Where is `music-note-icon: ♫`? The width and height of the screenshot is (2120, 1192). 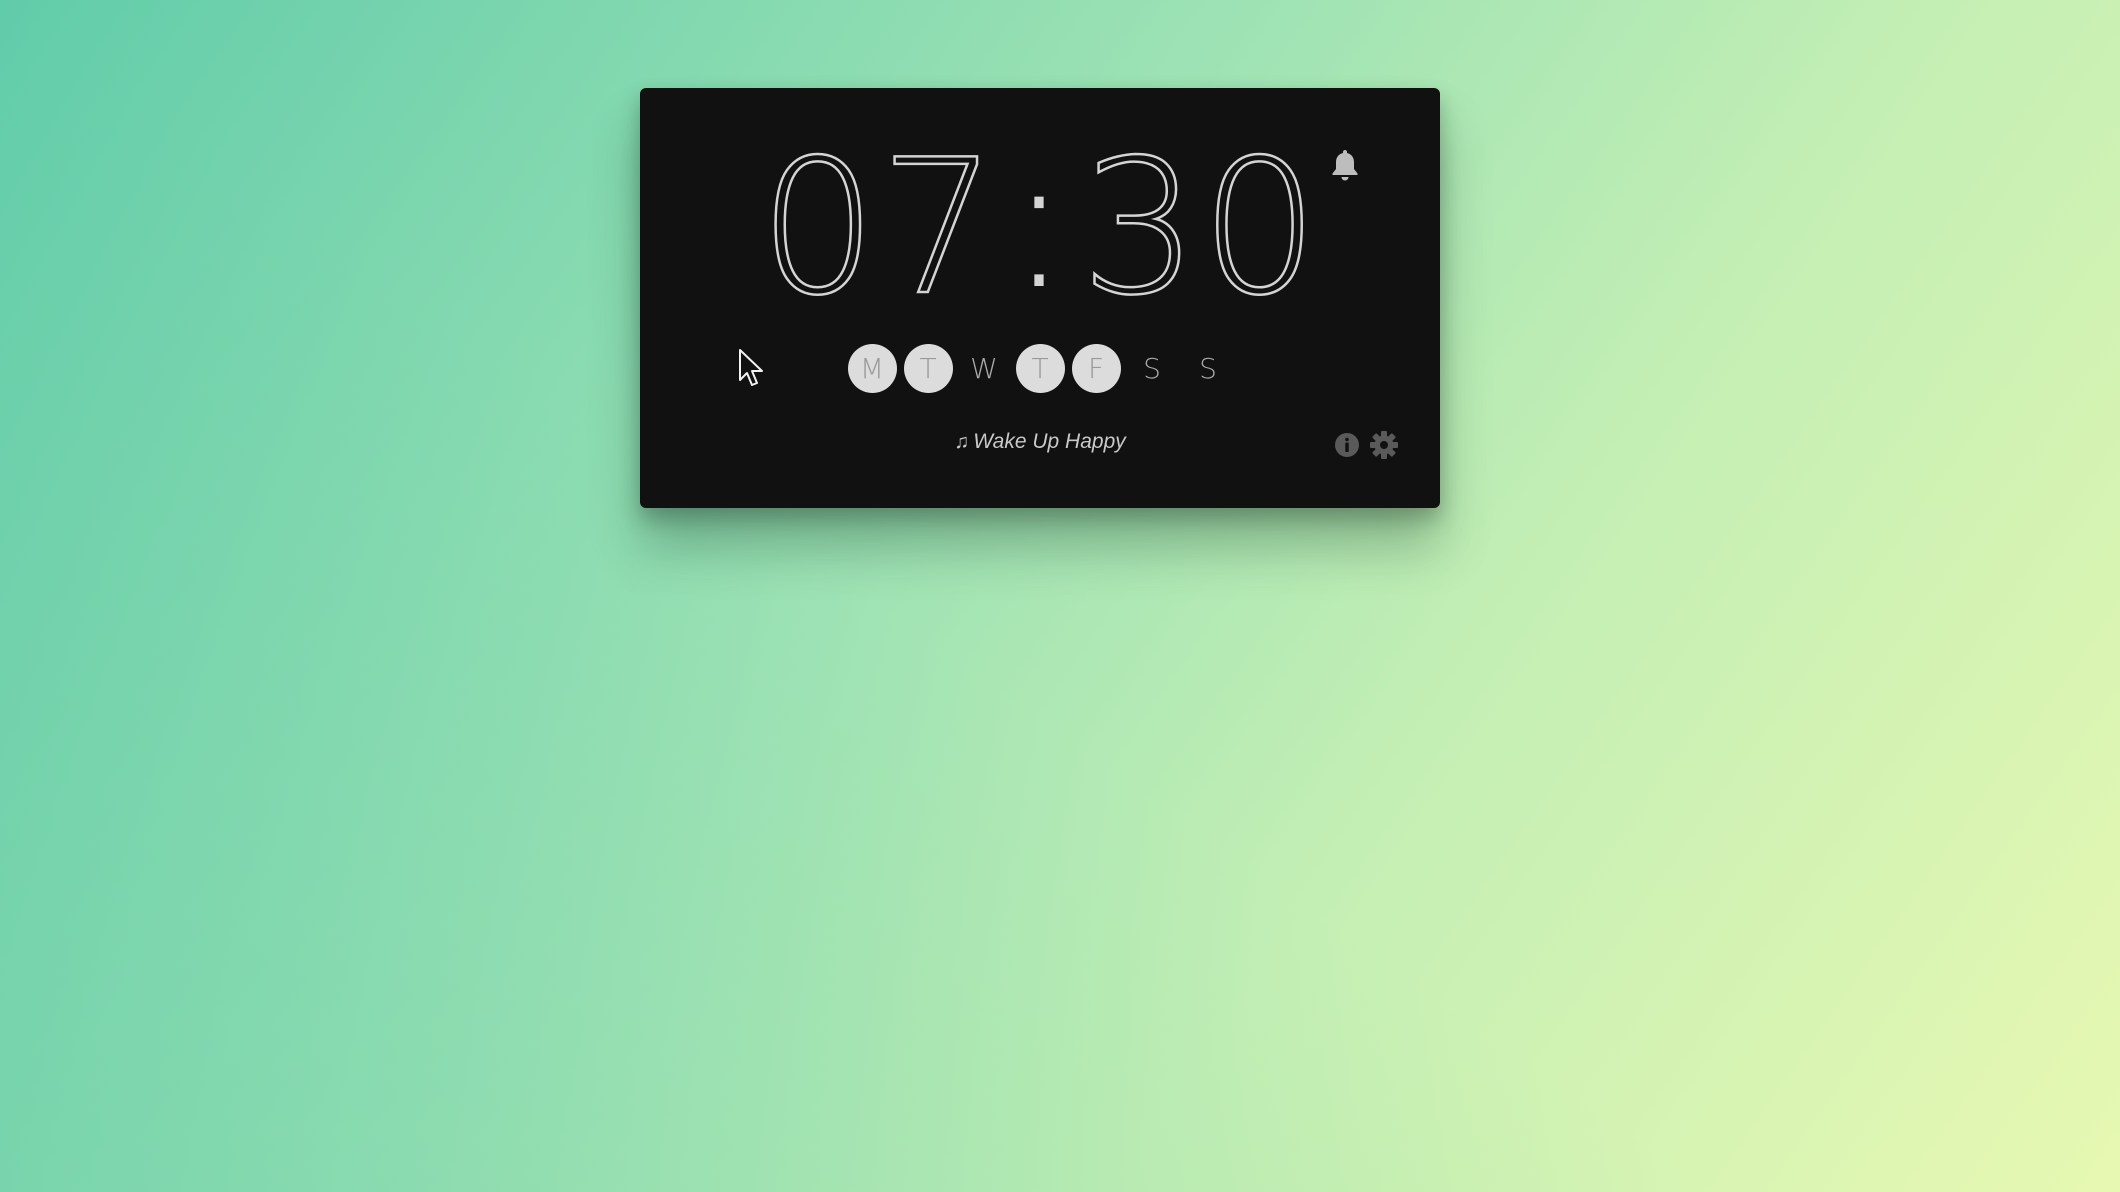
music-note-icon: ♫ is located at coordinates (962, 442).